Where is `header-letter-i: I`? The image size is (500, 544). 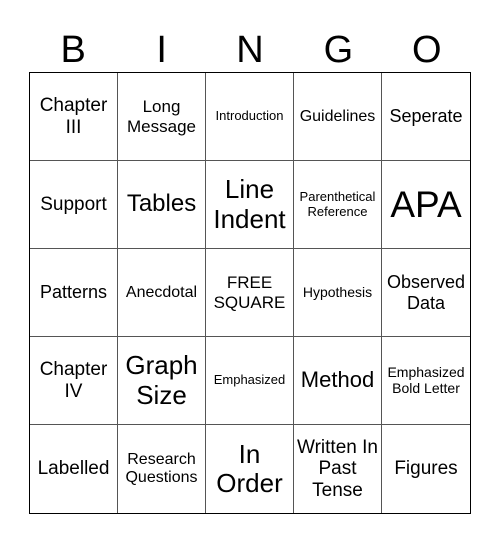 header-letter-i: I is located at coordinates (161, 50).